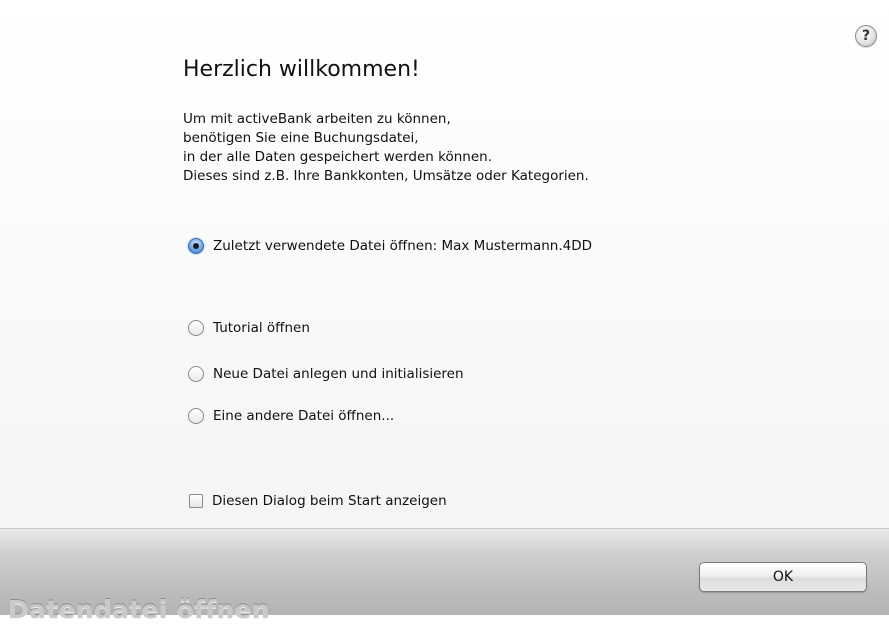  I want to click on show-on-start-checkbox, so click(196, 501).